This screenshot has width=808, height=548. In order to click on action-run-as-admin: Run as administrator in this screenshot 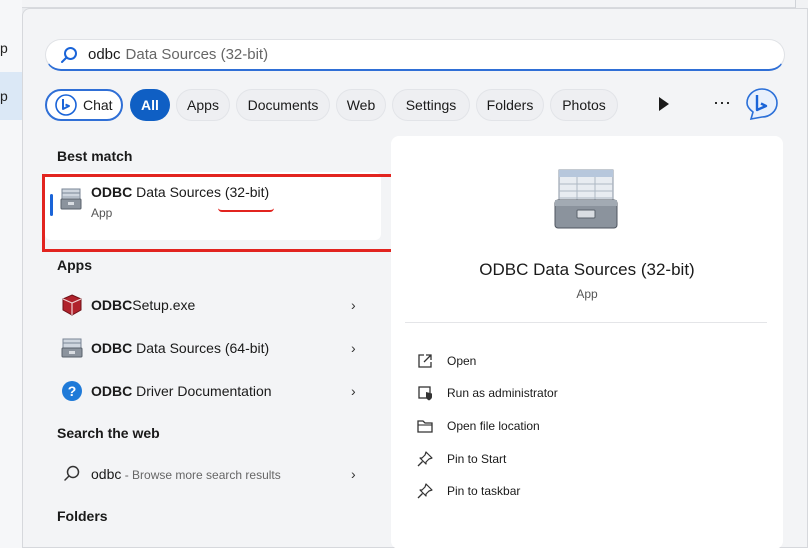, I will do `click(487, 393)`.